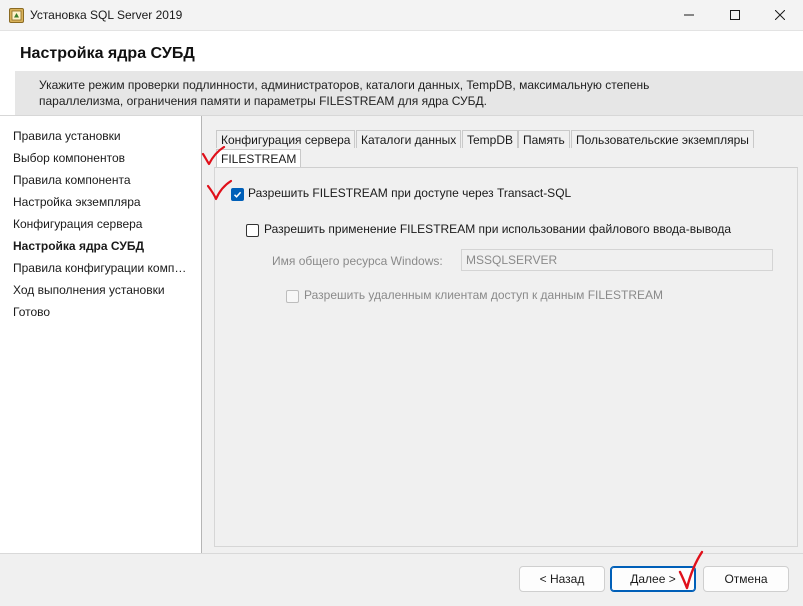  What do you see at coordinates (662, 139) in the screenshot?
I see `tab-user-instances: Пользовательские экземпляры` at bounding box center [662, 139].